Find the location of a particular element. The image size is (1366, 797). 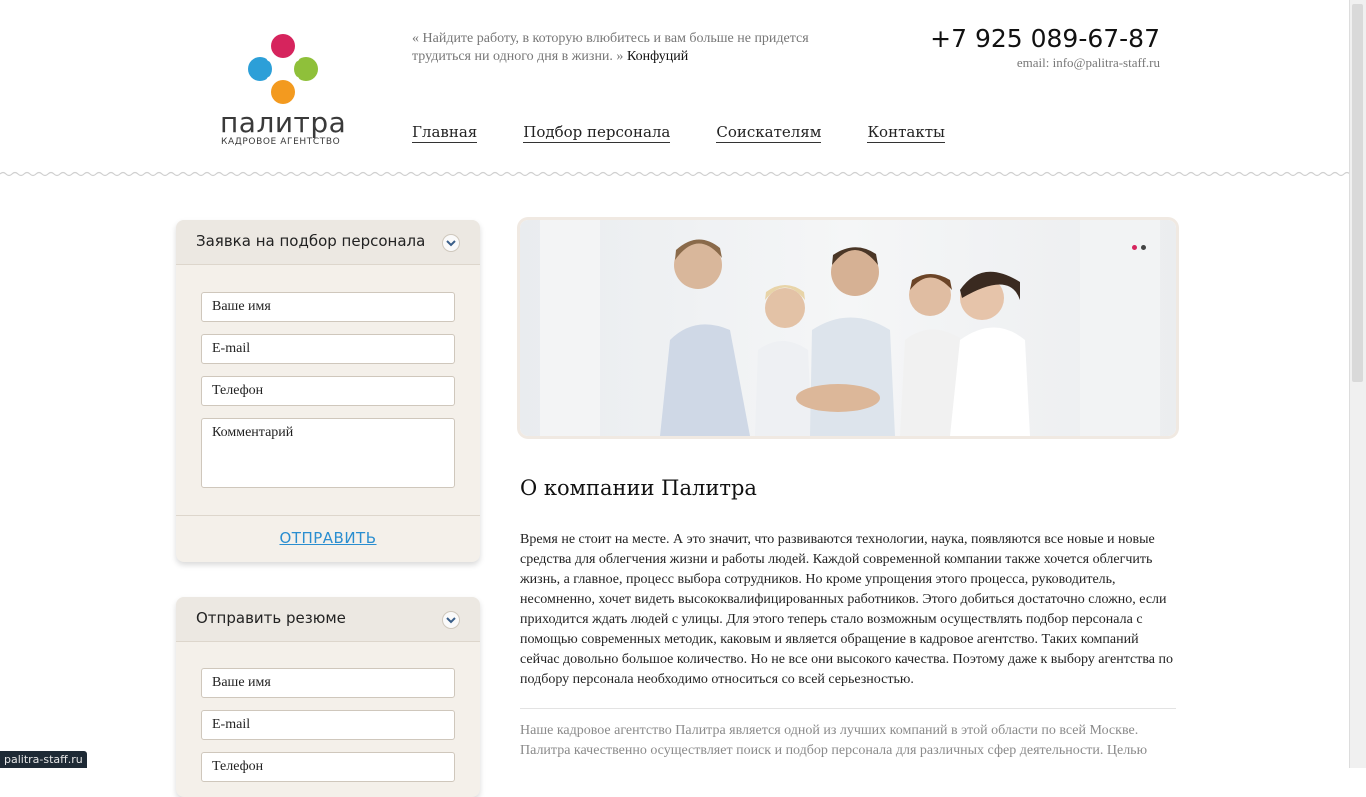

site-logo: палитра КАДРОВОЕ АГЕНТСТВО is located at coordinates (283, 91).